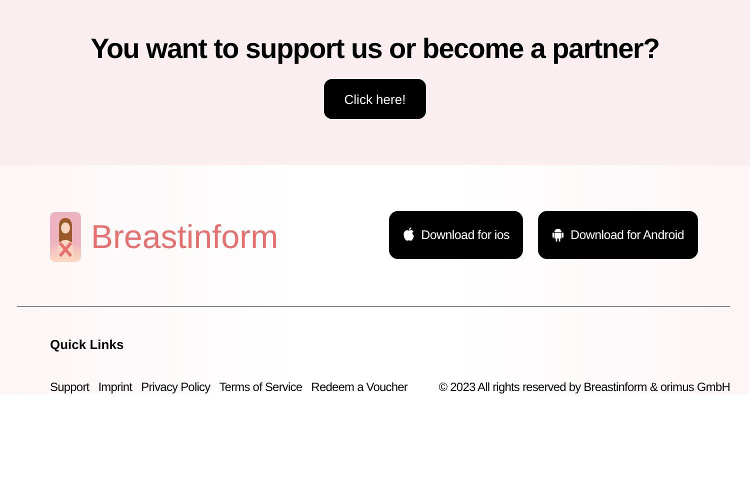 The image size is (750, 500). I want to click on apple-icon, so click(409, 234).